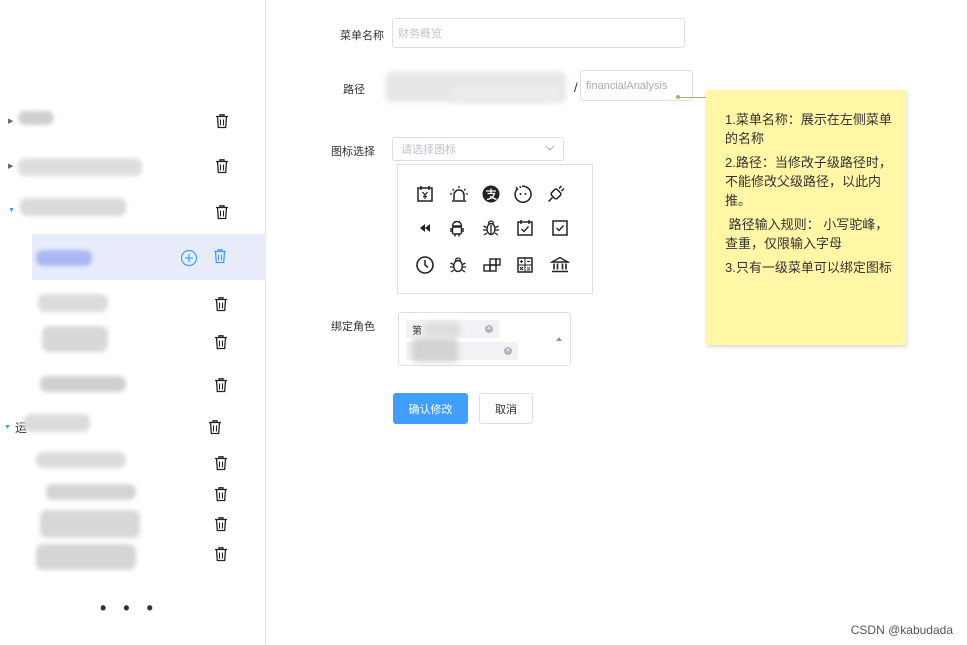 The image size is (967, 645). I want to click on note-line-4: 3.只有一级菜单可以绑定图标, so click(808, 267).